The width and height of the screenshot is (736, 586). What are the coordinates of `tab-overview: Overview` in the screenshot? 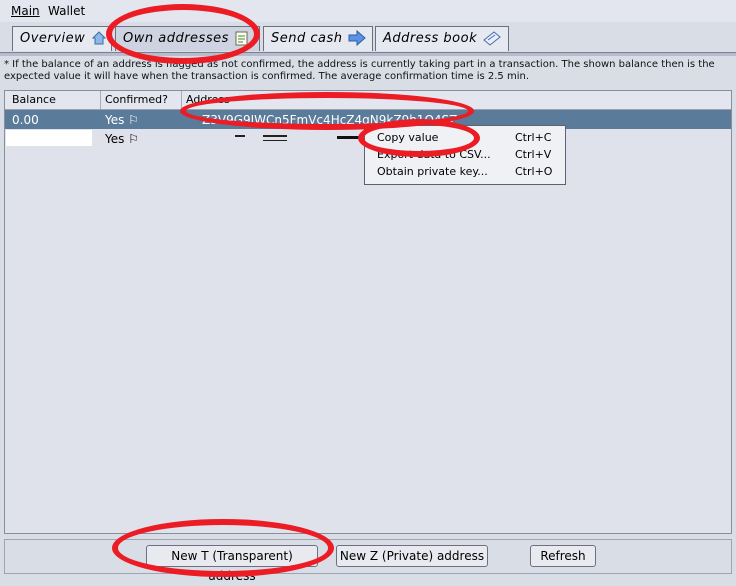 It's located at (62, 38).